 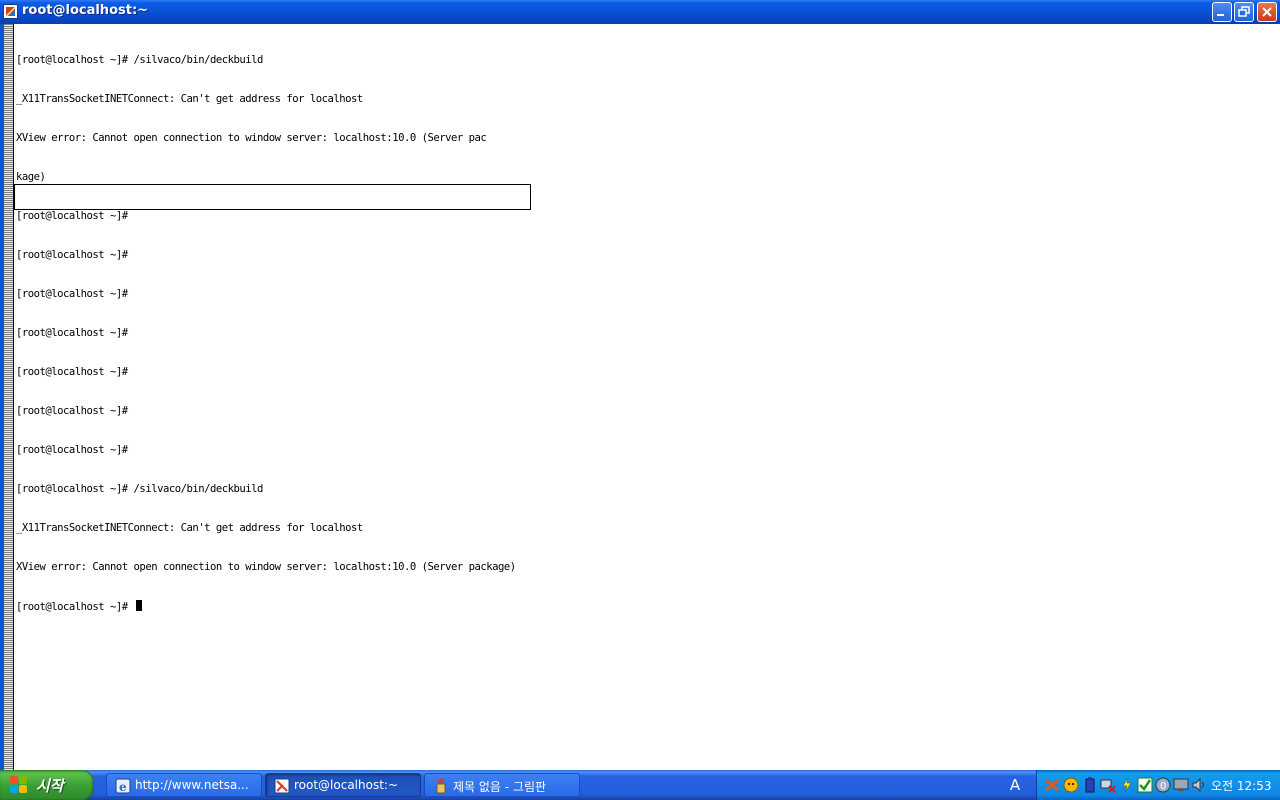 I want to click on task-label: root@localhost:~, so click(x=346, y=785).